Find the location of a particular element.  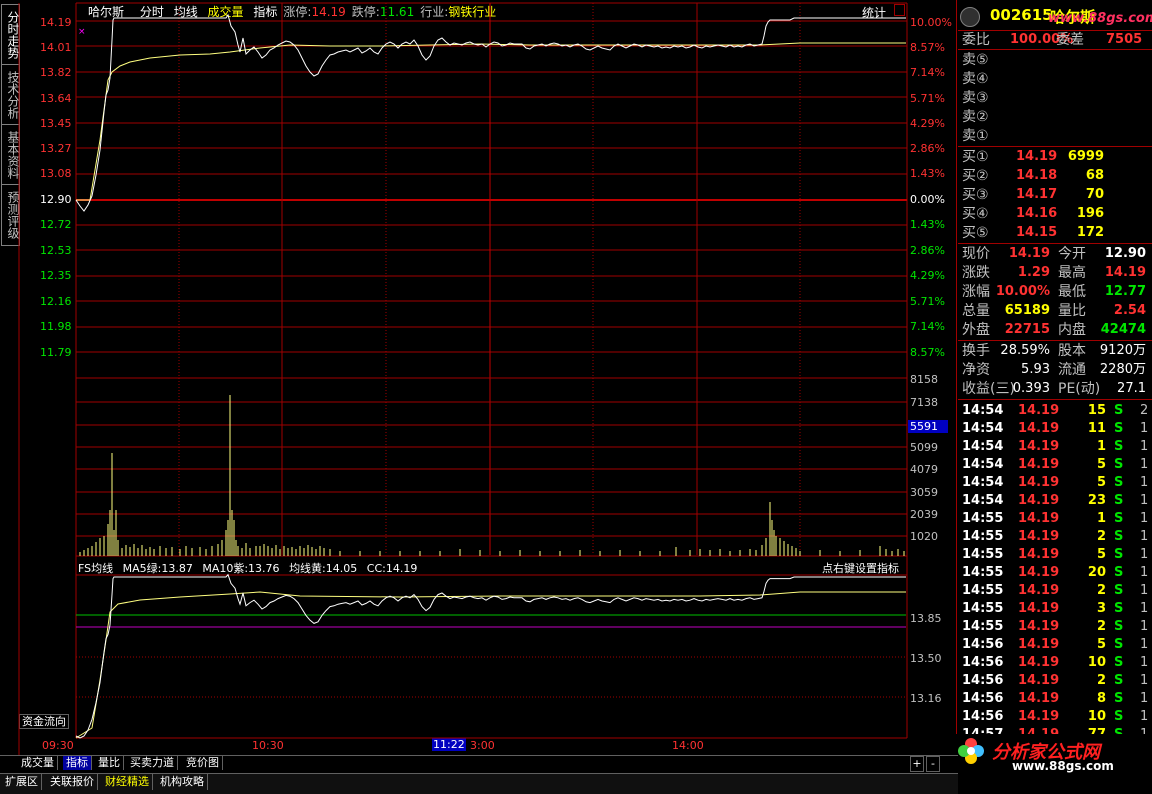

buy-label: 买③ is located at coordinates (975, 195).